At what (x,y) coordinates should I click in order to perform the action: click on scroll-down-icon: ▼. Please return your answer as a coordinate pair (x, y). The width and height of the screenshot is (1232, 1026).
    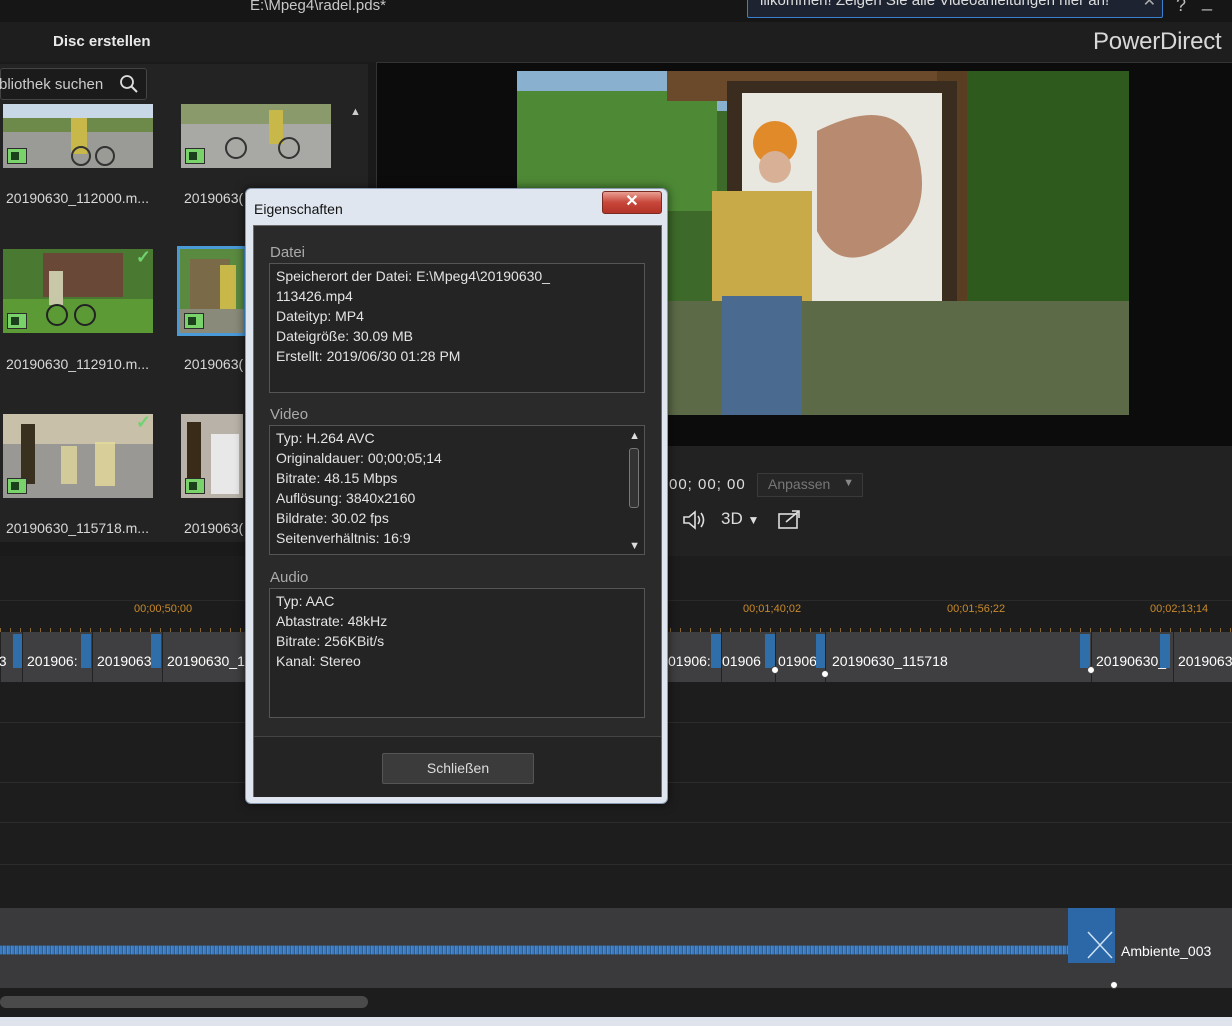
    Looking at the image, I should click on (634, 546).